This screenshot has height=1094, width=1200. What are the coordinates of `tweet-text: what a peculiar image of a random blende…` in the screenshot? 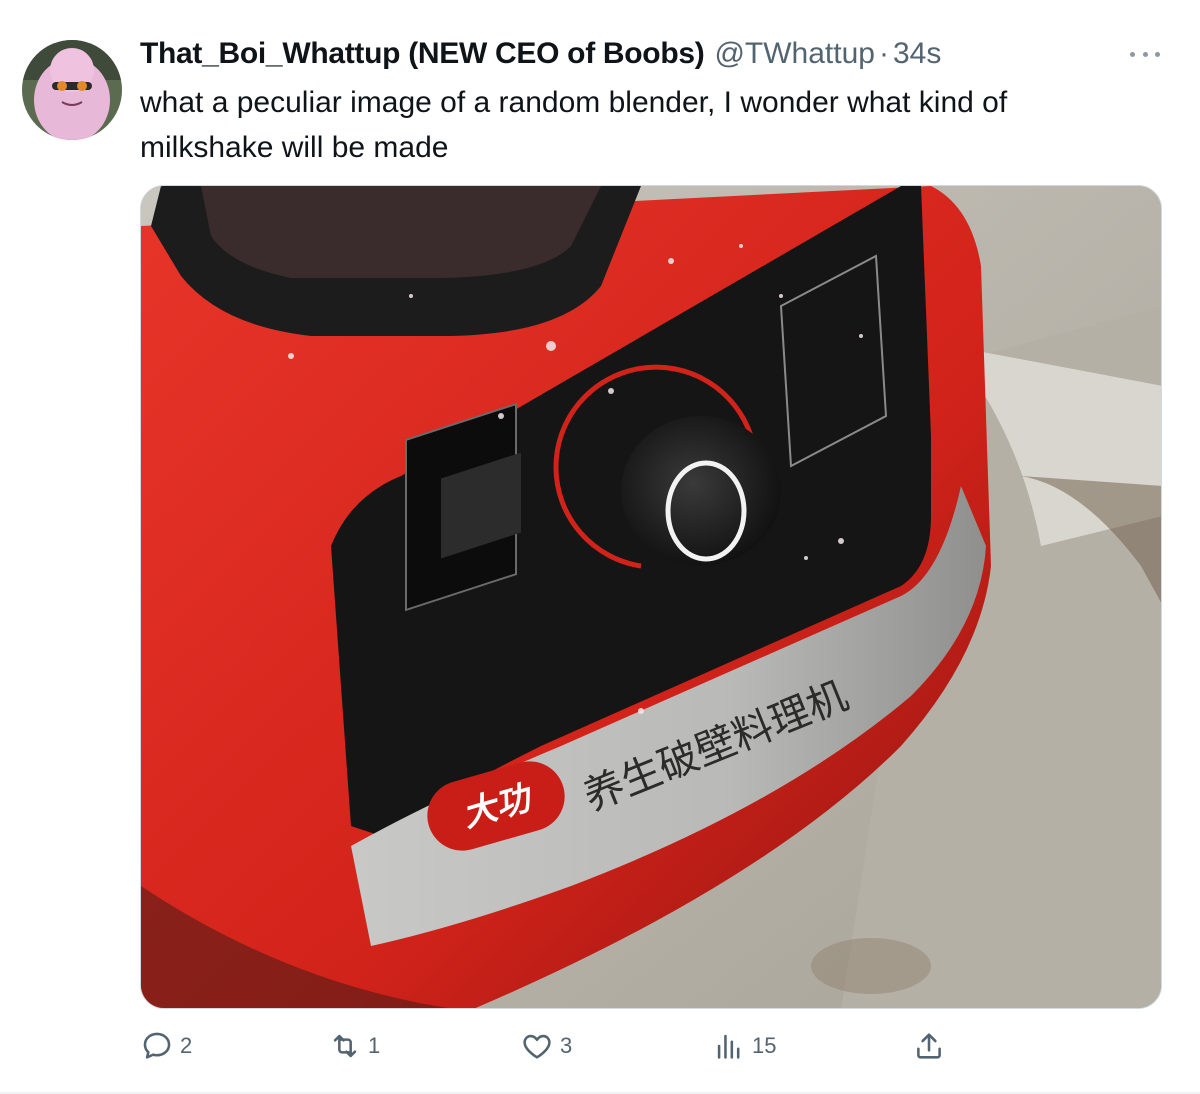 It's located at (574, 125).